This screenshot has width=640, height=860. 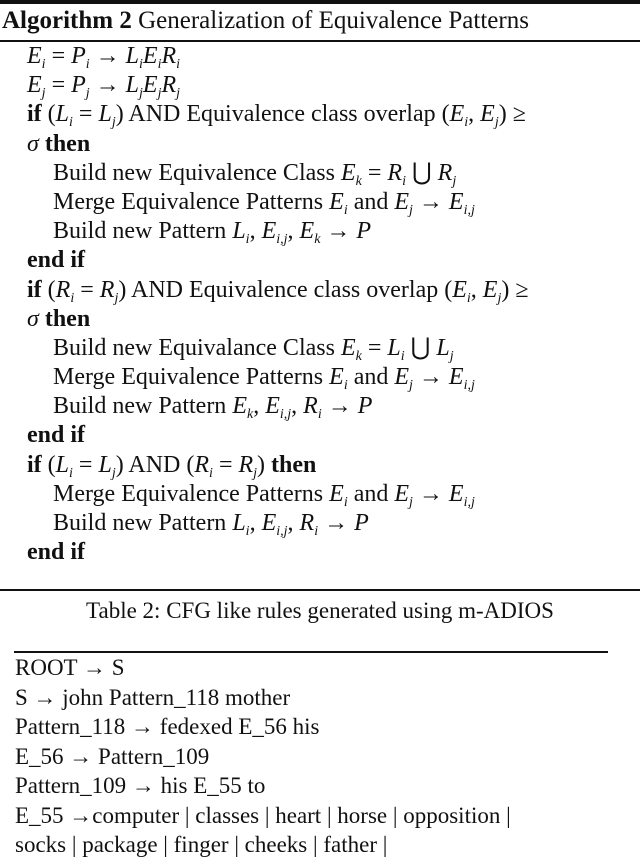 I want to click on cfg-rule-row: Pattern_118 → fedexed E_56 his, so click(x=167, y=726).